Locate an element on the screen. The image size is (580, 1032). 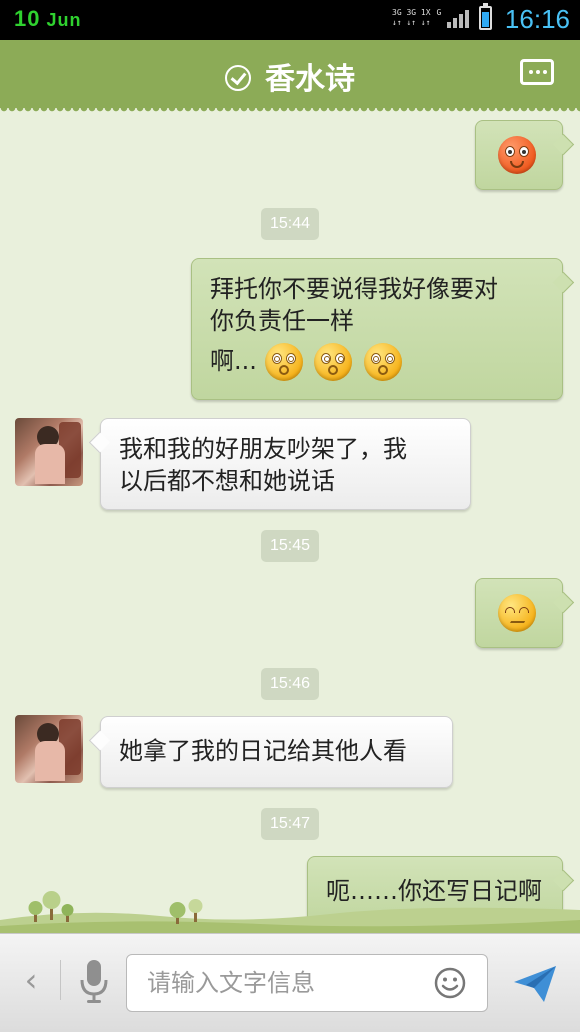
message-line: 呃……你还写日记啊 is located at coordinates (434, 891).